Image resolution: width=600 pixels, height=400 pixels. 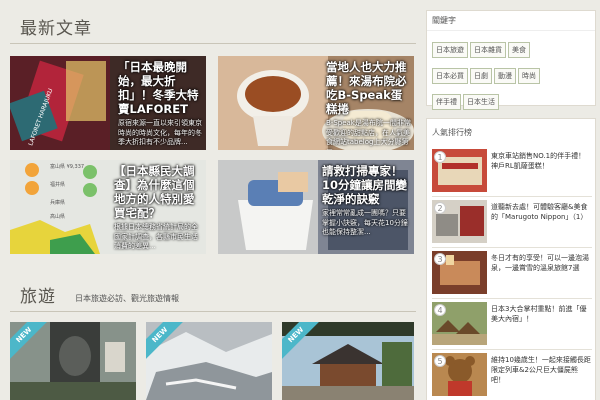 What do you see at coordinates (154, 192) in the screenshot?
I see `article-title: 【日本縣民大調查】為什麼這個地方的人特別愛買宅配？` at bounding box center [154, 192].